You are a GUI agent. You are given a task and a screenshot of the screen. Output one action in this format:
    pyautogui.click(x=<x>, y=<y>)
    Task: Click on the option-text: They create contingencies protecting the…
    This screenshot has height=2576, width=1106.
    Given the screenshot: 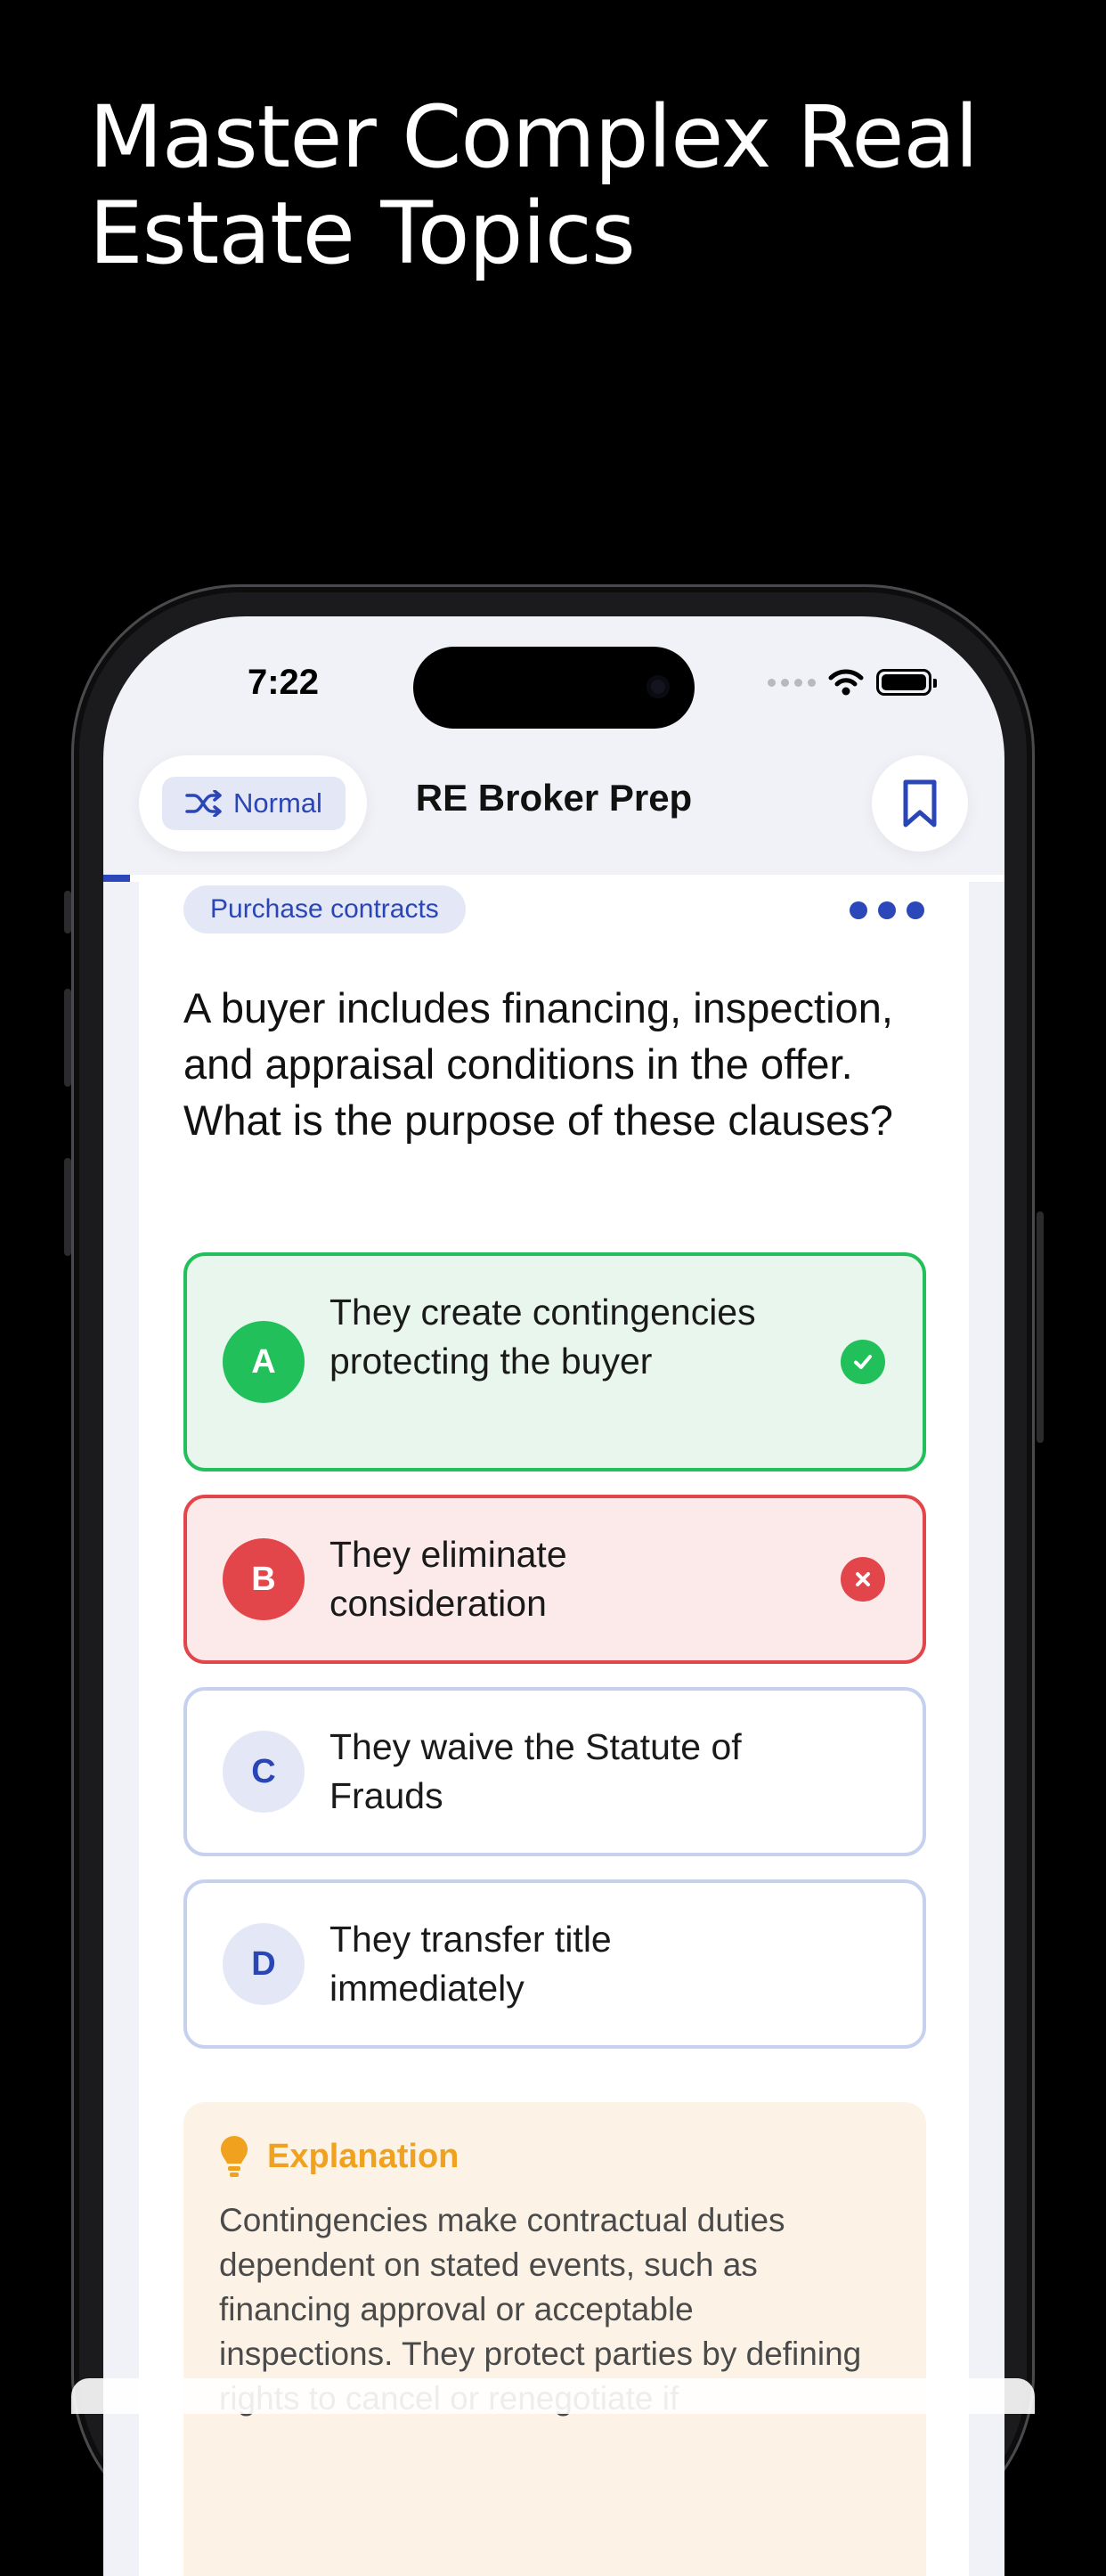 What is the action you would take?
    pyautogui.click(x=542, y=1337)
    